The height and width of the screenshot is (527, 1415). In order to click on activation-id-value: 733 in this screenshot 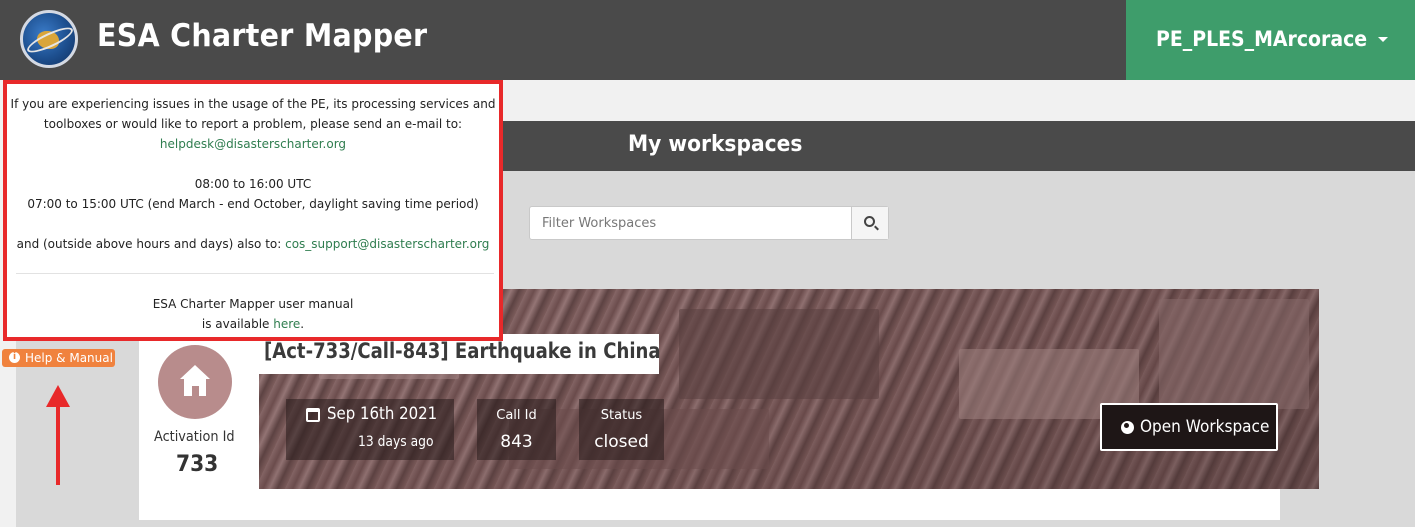, I will do `click(197, 464)`.